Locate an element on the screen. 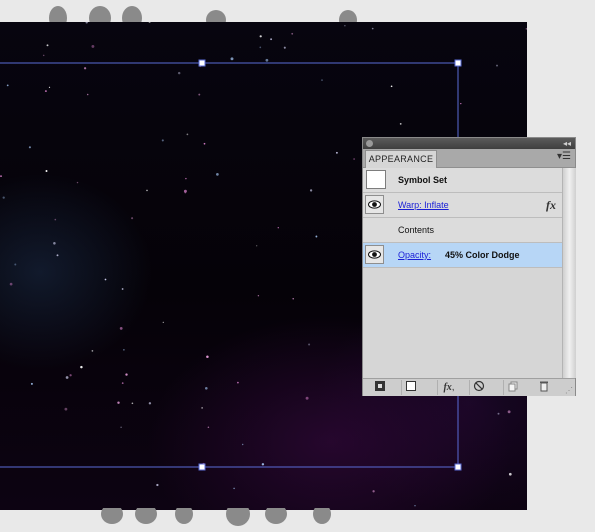 Image resolution: width=595 pixels, height=532 pixels. panel-scrollbar is located at coordinates (569, 273).